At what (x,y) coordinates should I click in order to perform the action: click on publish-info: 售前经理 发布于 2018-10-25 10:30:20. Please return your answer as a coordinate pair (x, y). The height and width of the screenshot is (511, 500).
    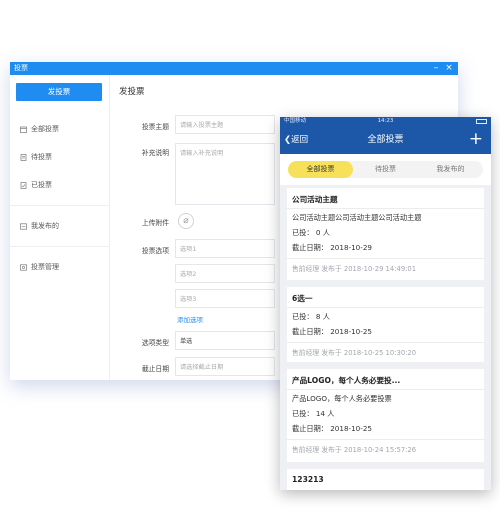
    Looking at the image, I should click on (354, 353).